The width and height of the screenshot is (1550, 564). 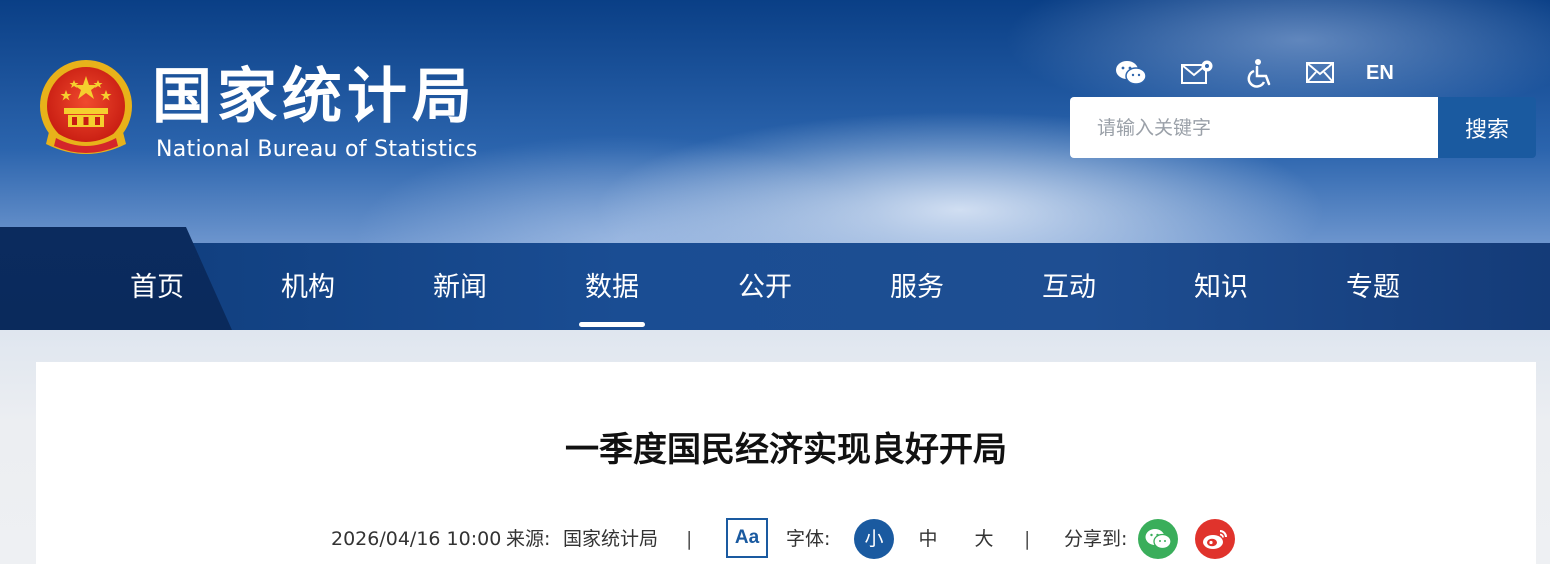 I want to click on nav-item-interact: 互动, so click(x=1069, y=286).